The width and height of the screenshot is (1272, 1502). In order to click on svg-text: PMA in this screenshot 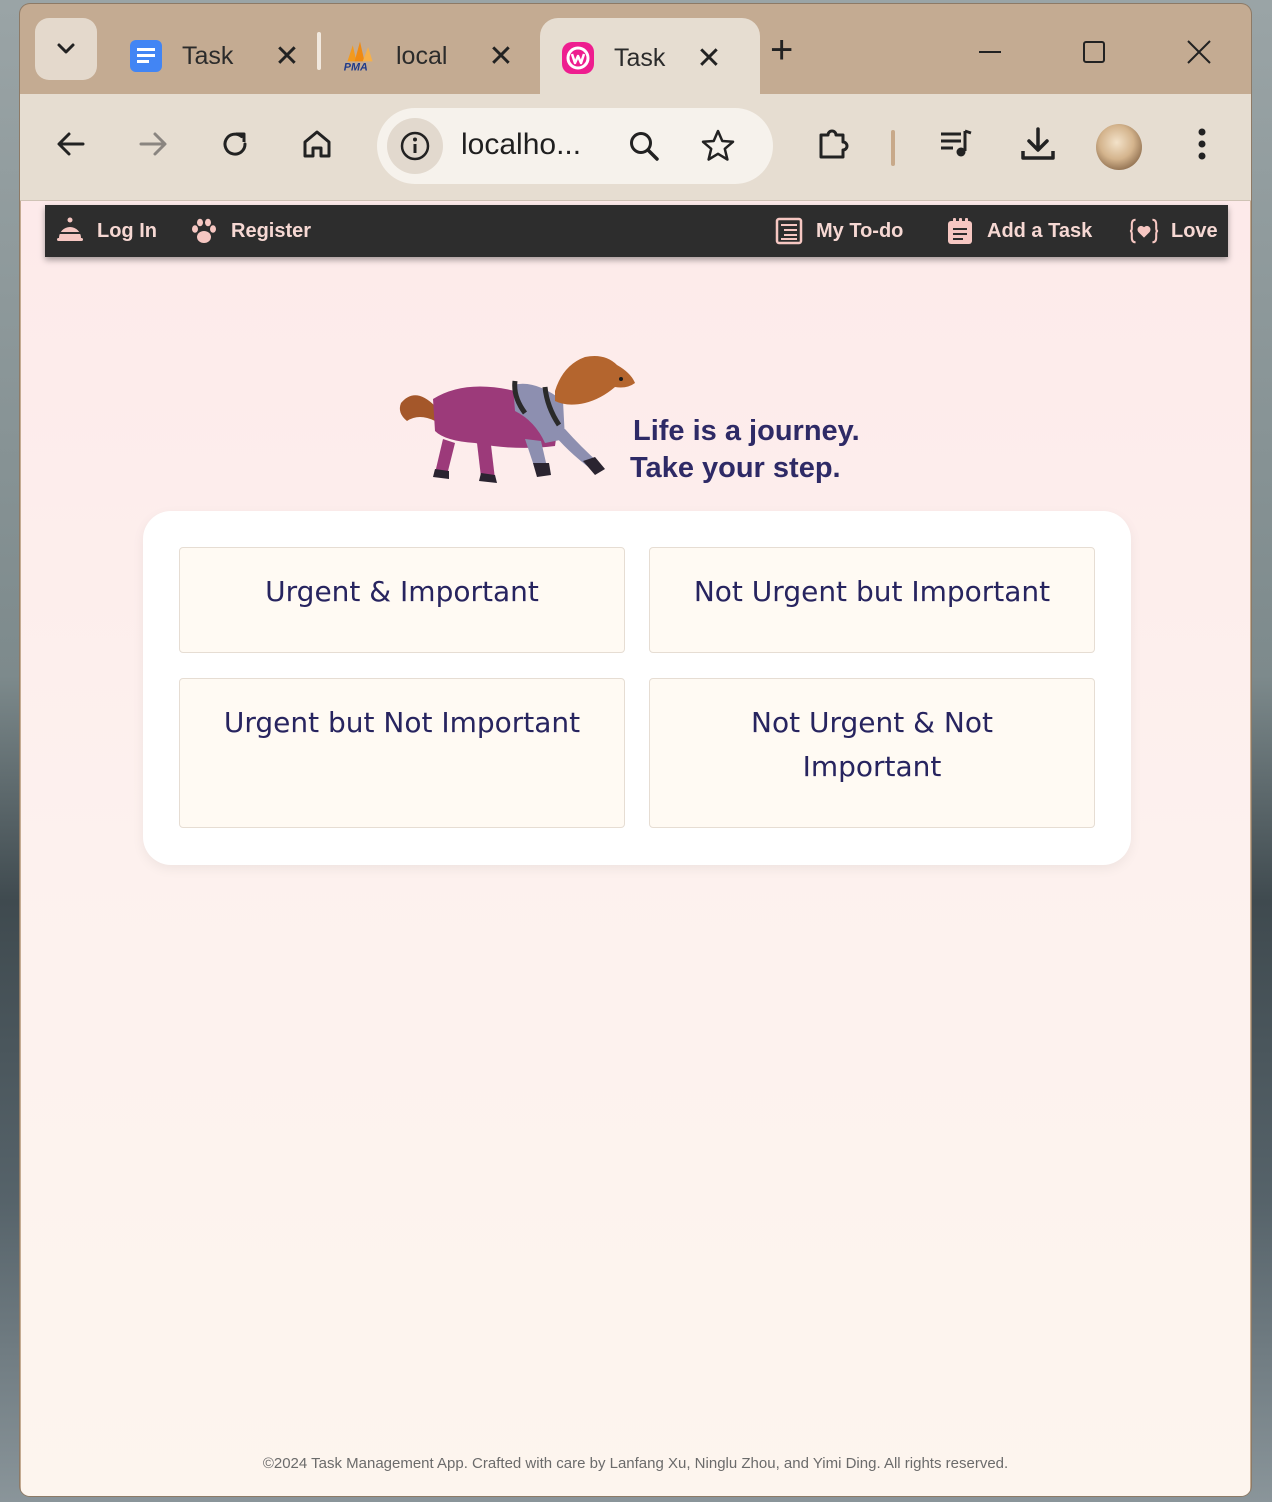, I will do `click(356, 67)`.